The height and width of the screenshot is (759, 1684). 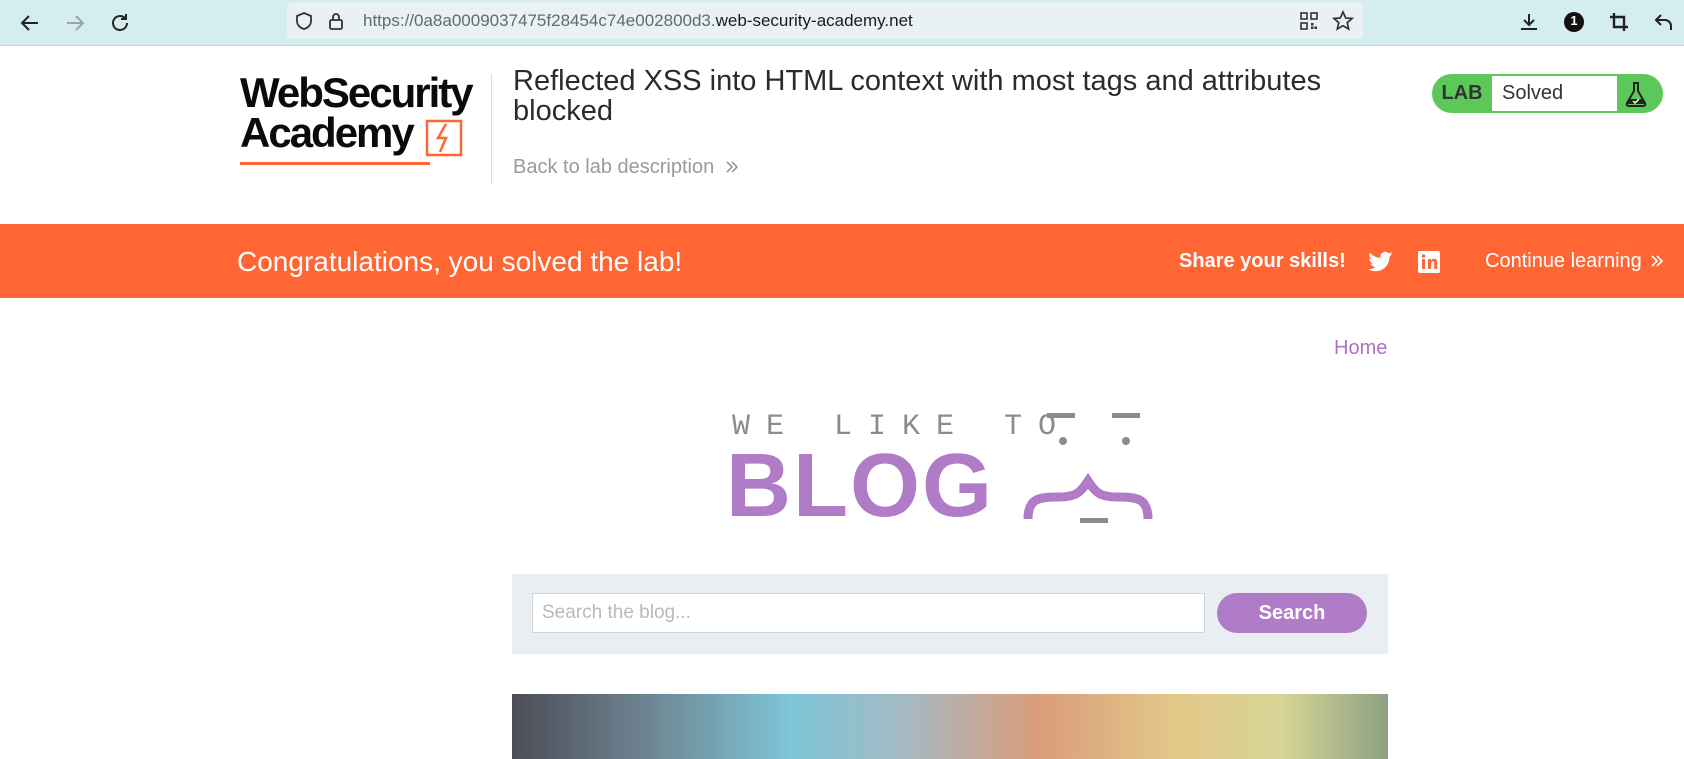 I want to click on linkedin-icon, so click(x=1429, y=262).